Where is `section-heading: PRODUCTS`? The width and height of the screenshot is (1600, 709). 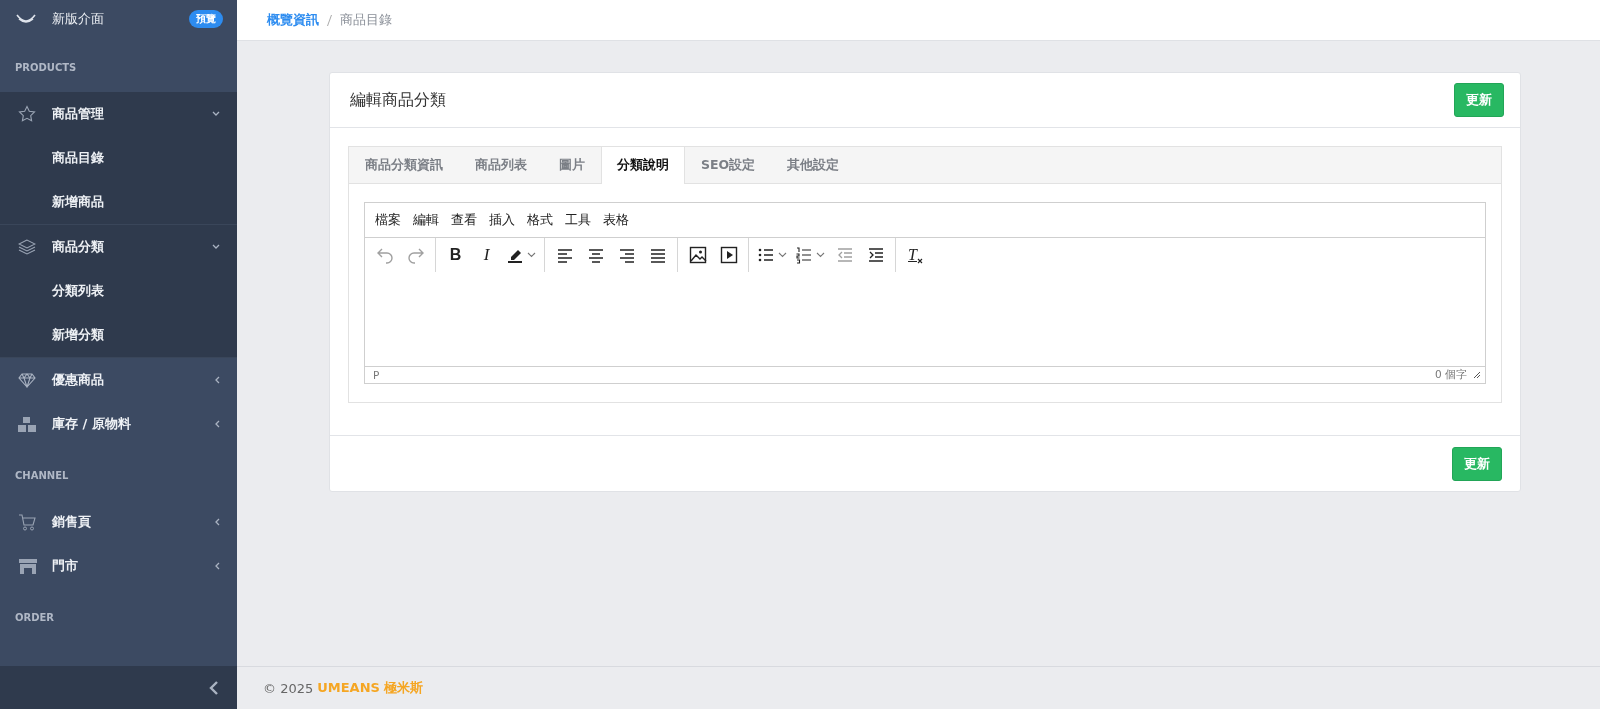
section-heading: PRODUCTS is located at coordinates (46, 68).